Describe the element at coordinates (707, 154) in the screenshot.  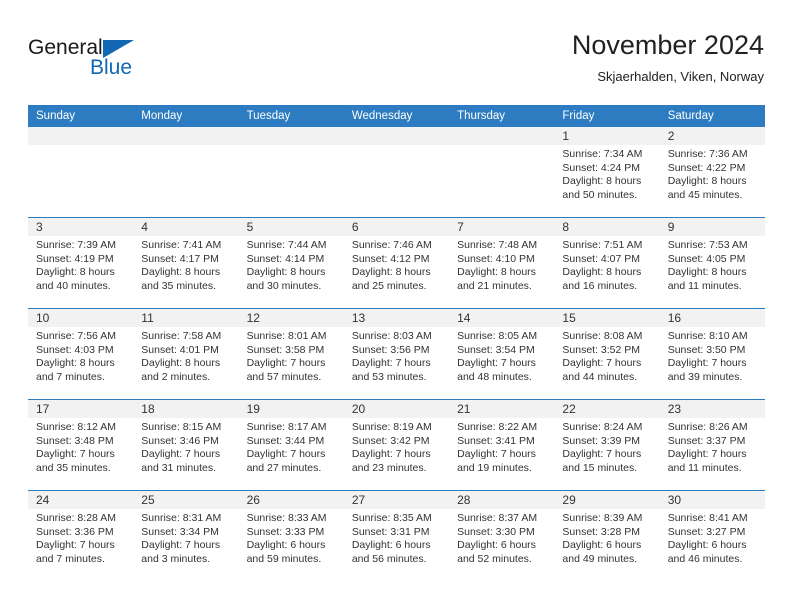
I see `sunrise-text: Sunrise: 7:36 AM` at that location.